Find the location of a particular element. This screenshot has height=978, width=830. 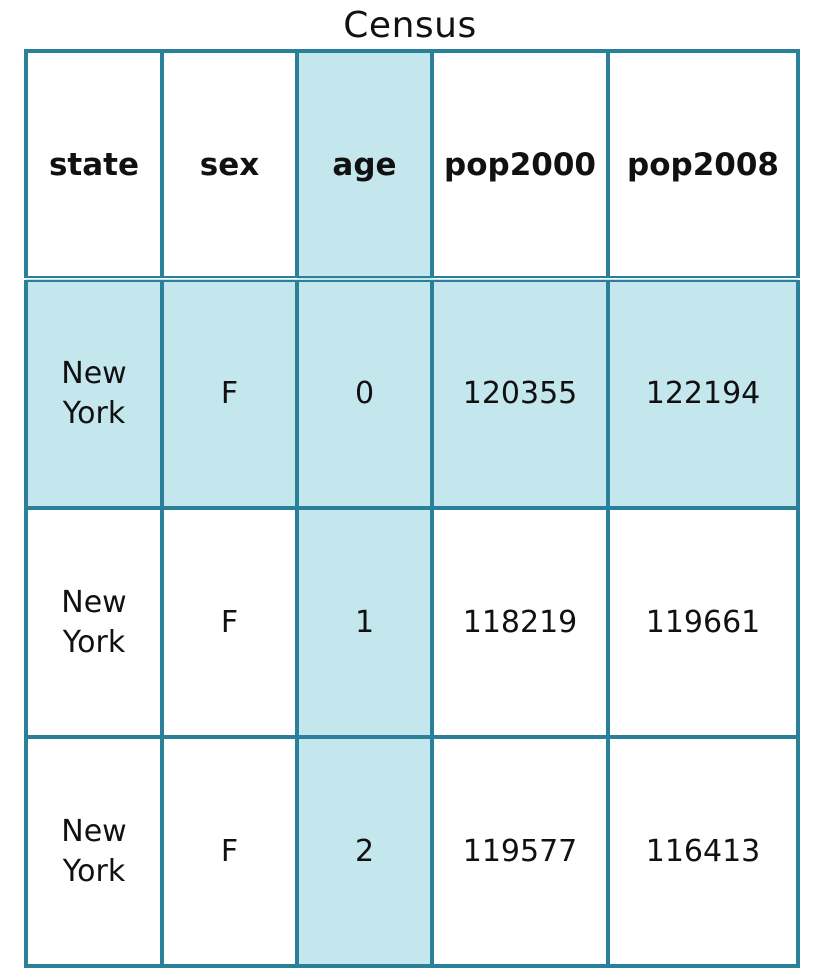

cell-age: 1 is located at coordinates (364, 622).